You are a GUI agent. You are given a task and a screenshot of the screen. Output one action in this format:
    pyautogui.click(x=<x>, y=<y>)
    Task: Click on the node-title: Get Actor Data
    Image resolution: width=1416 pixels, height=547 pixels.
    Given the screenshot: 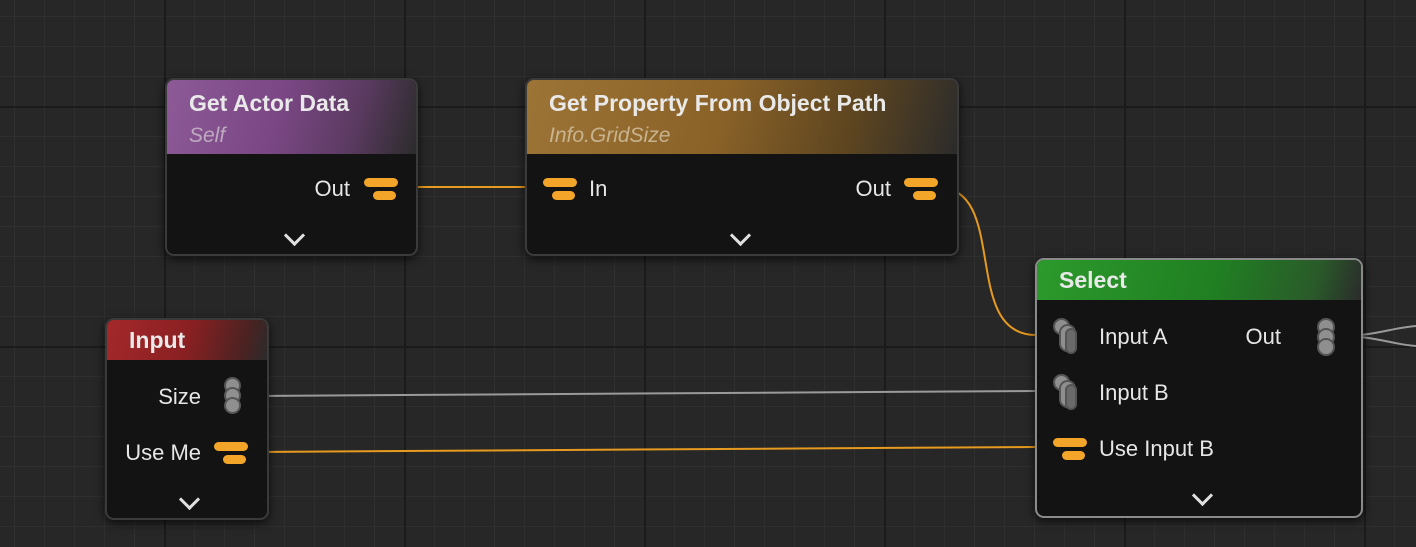 What is the action you would take?
    pyautogui.click(x=269, y=103)
    